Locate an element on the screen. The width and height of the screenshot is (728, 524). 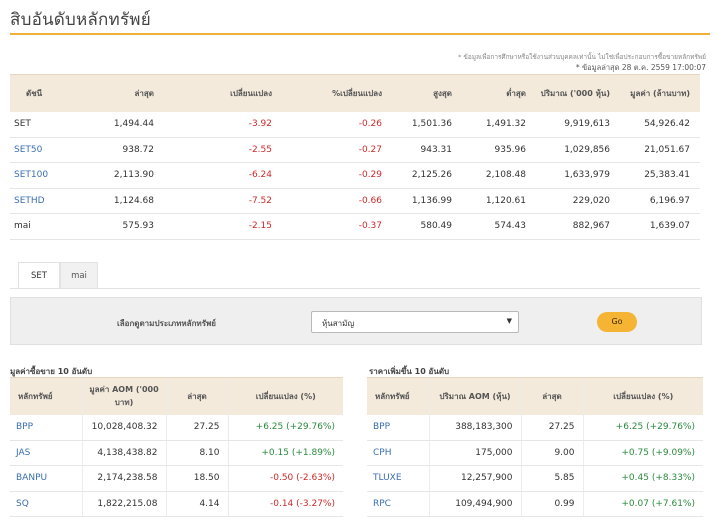
market-tabs: SET mai is located at coordinates (58, 275).